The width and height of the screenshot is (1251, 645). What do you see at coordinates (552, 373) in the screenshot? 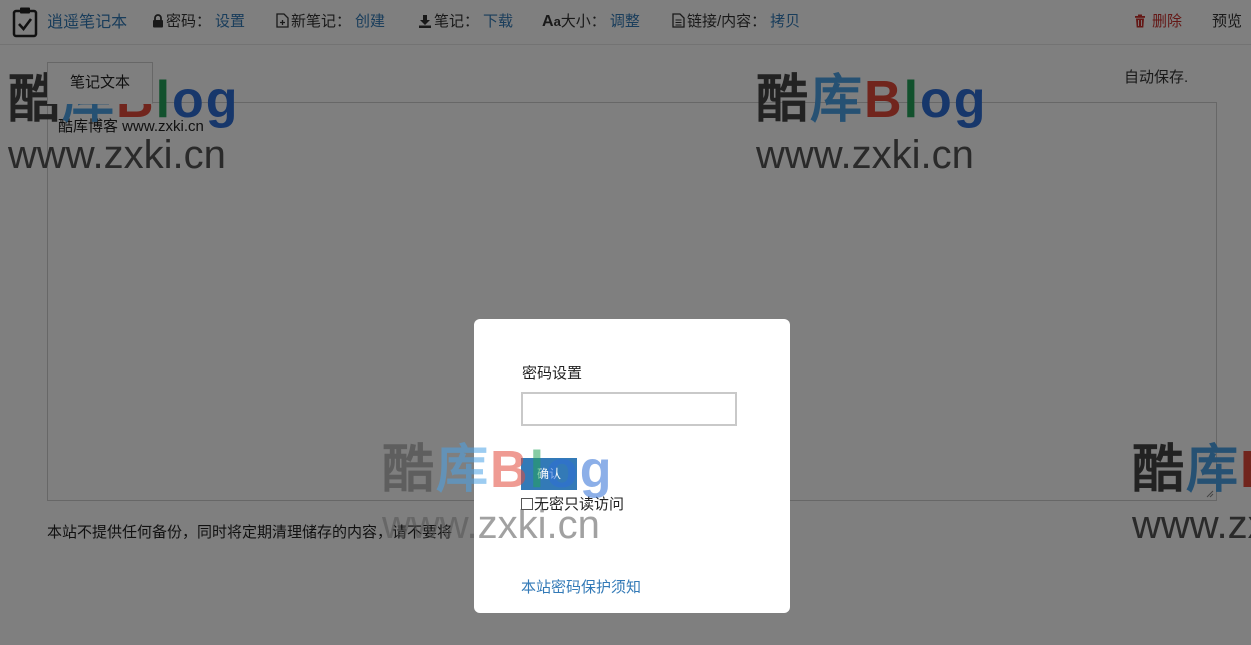
I see `dialog-title: 密码设置` at bounding box center [552, 373].